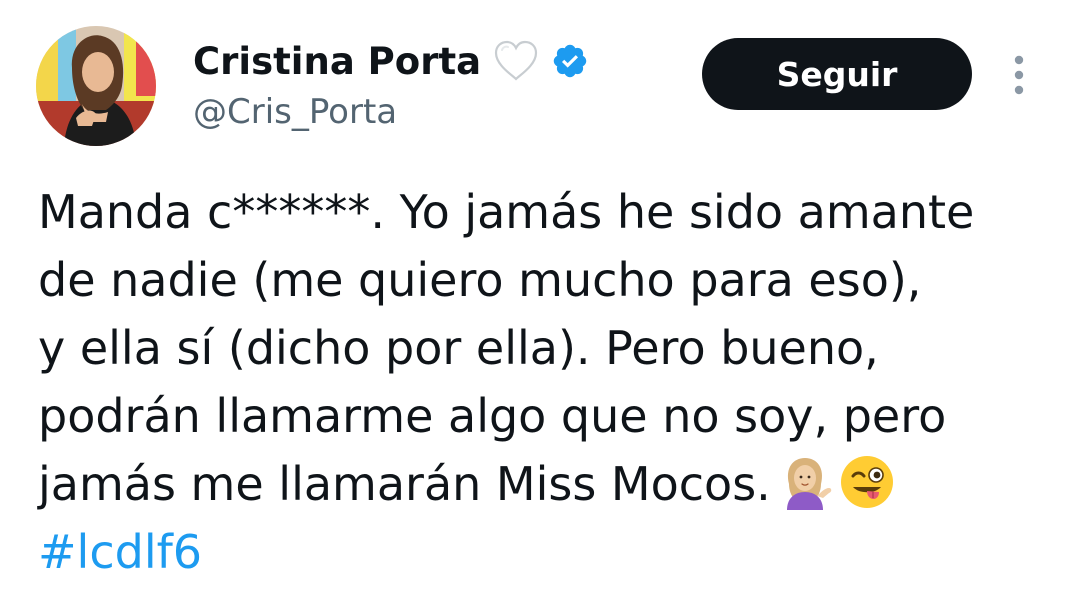  I want to click on tweet-text-line: podrán llamarme algo que no soy, pero, so click(492, 416).